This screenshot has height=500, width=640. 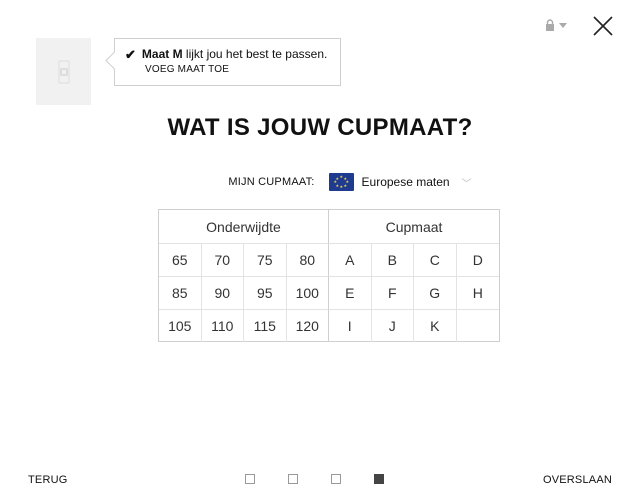 What do you see at coordinates (307, 292) in the screenshot?
I see `band-size-option: 100` at bounding box center [307, 292].